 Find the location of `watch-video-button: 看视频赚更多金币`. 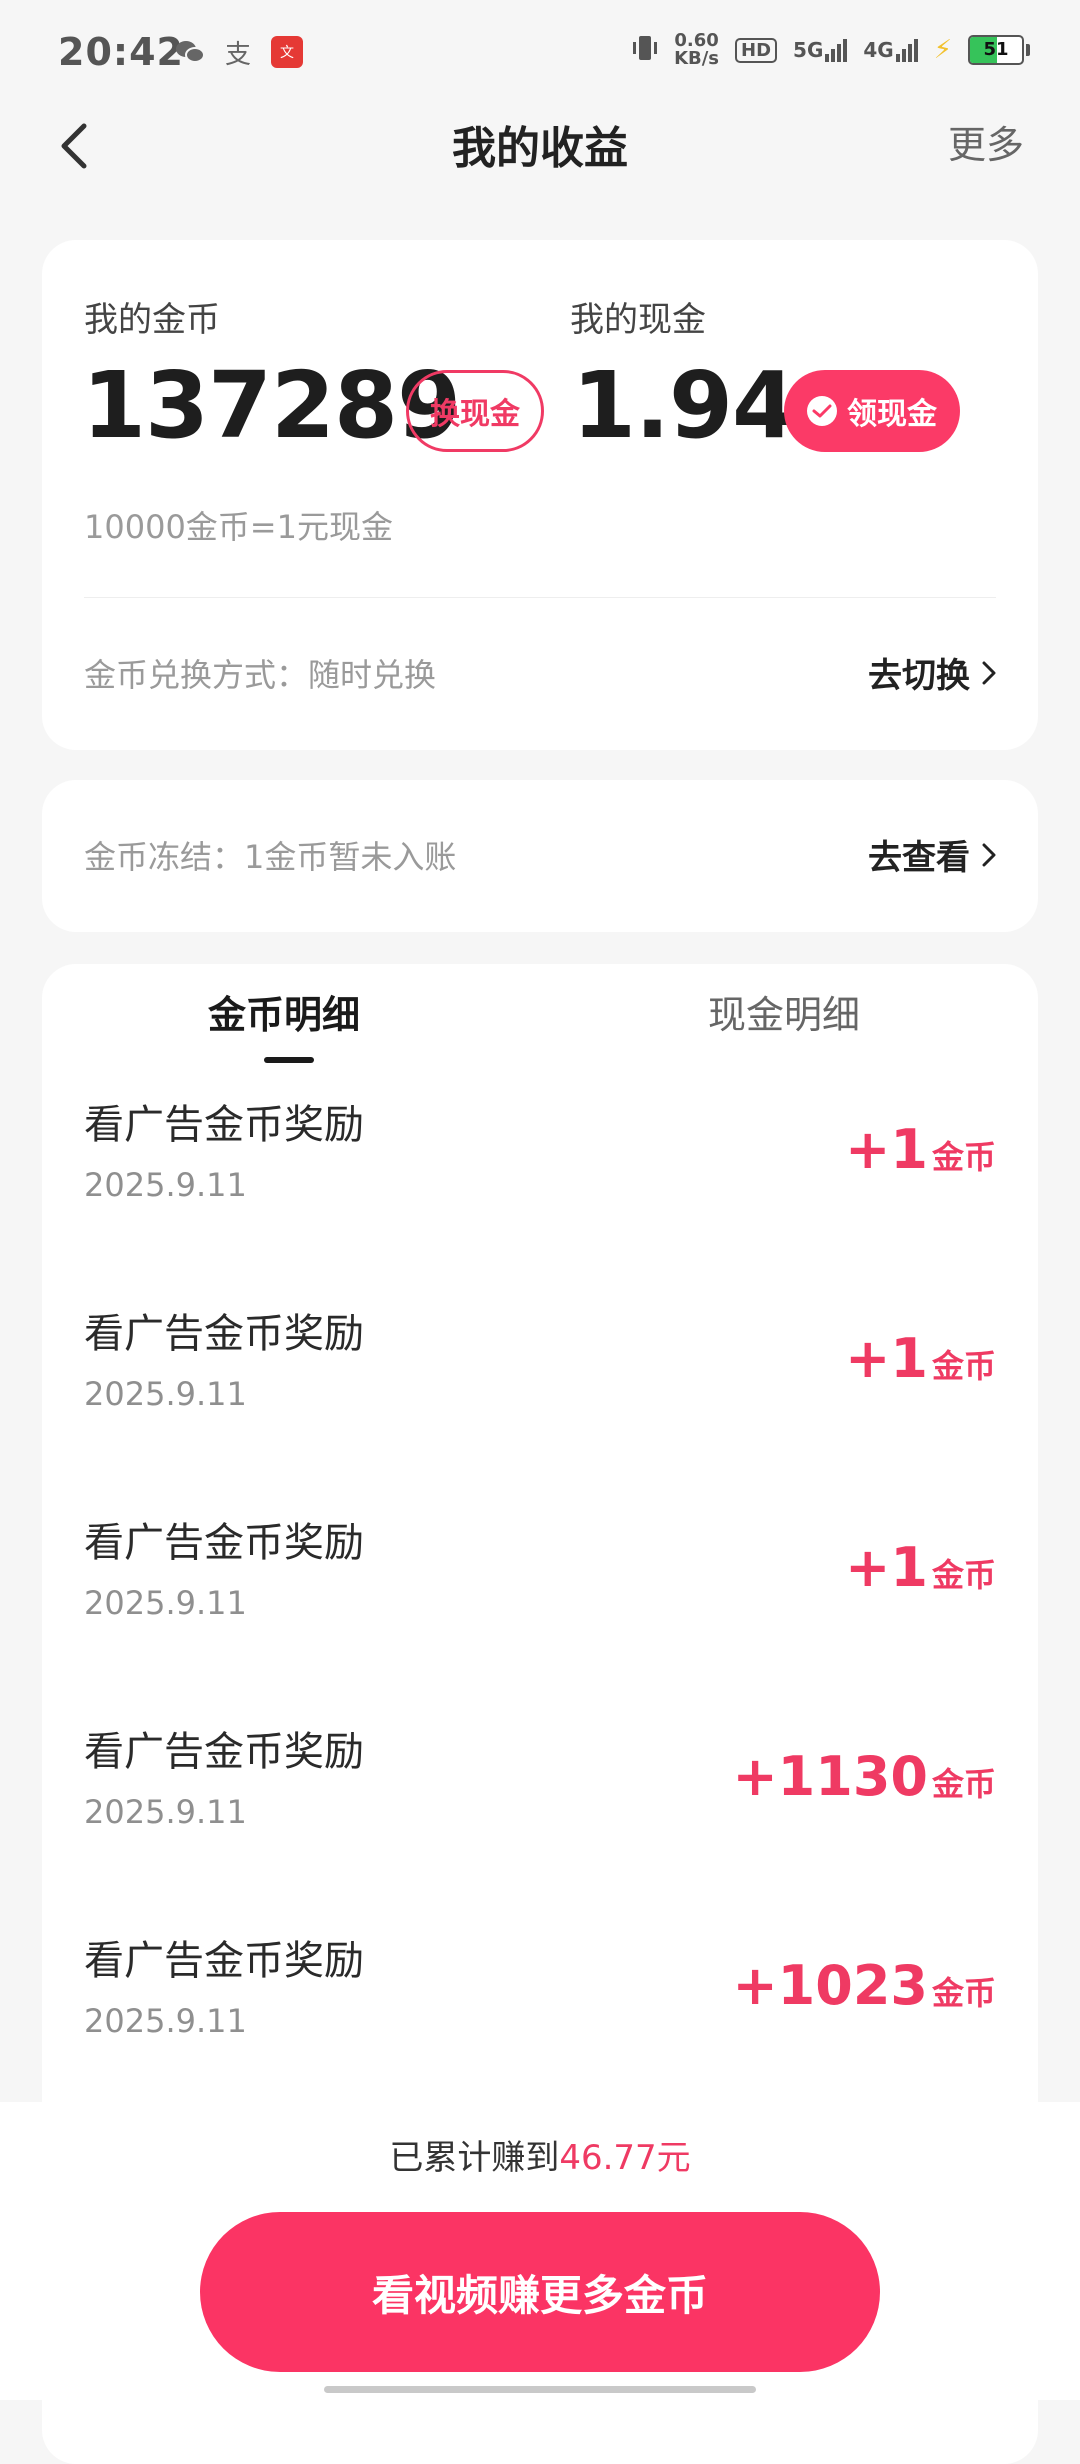

watch-video-button: 看视频赚更多金币 is located at coordinates (540, 2292).